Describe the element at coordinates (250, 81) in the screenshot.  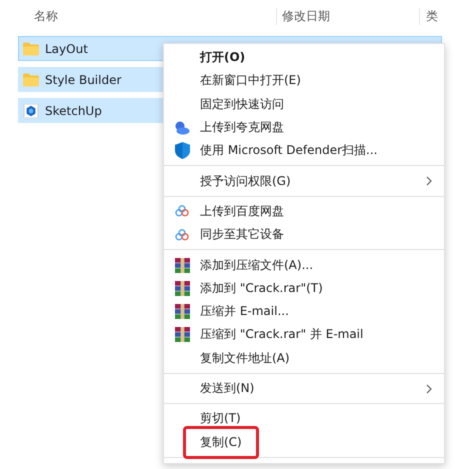
I see `menu-label: 在新窗口中打开(E)` at that location.